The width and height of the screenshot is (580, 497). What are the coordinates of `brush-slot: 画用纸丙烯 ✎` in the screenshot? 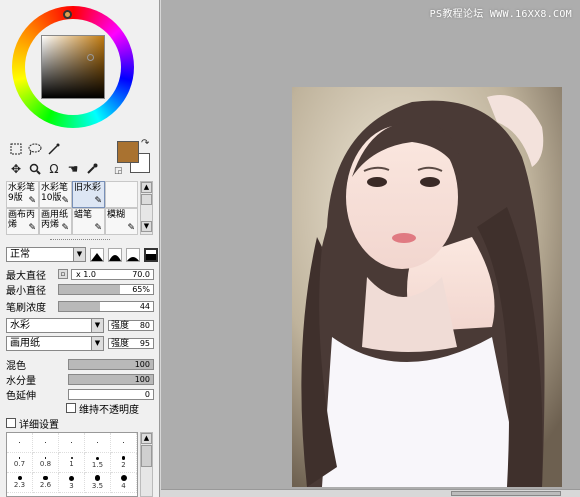 It's located at (55, 221).